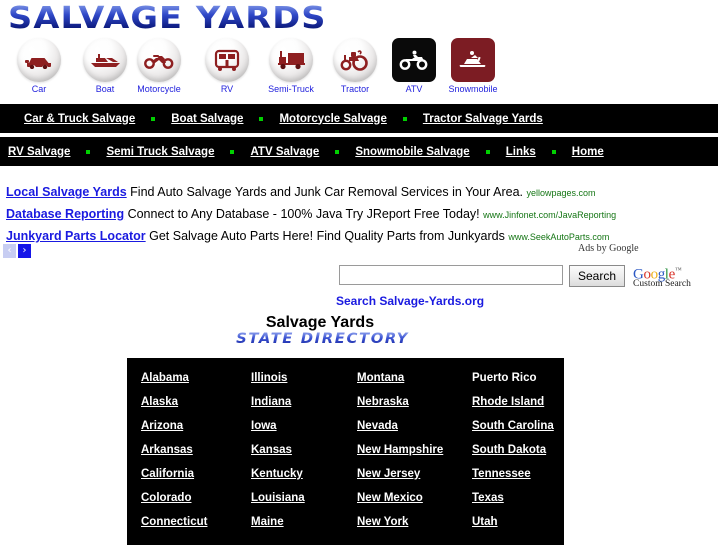  What do you see at coordinates (304, 498) in the screenshot?
I see `state-link-louisiana: Louisiana` at bounding box center [304, 498].